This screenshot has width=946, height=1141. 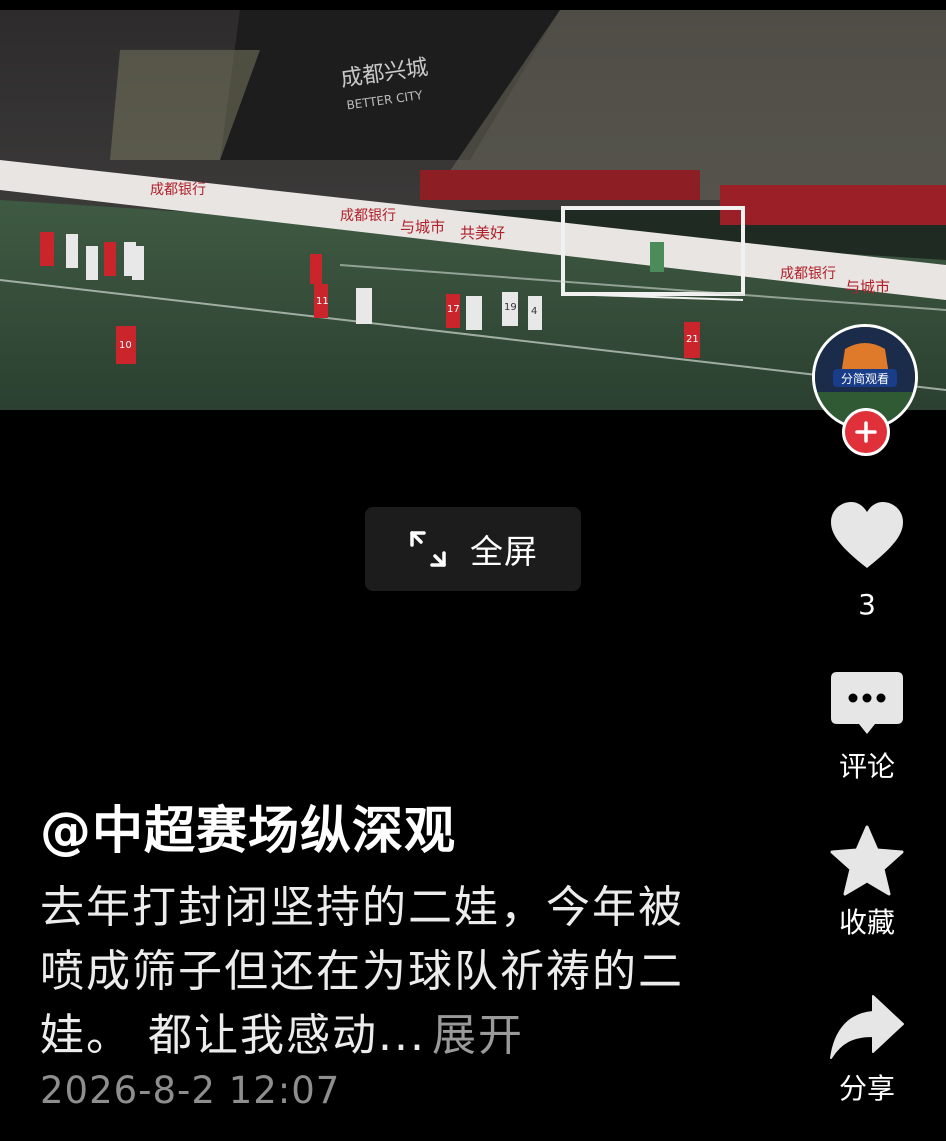 I want to click on player-number: 21, so click(x=692, y=339).